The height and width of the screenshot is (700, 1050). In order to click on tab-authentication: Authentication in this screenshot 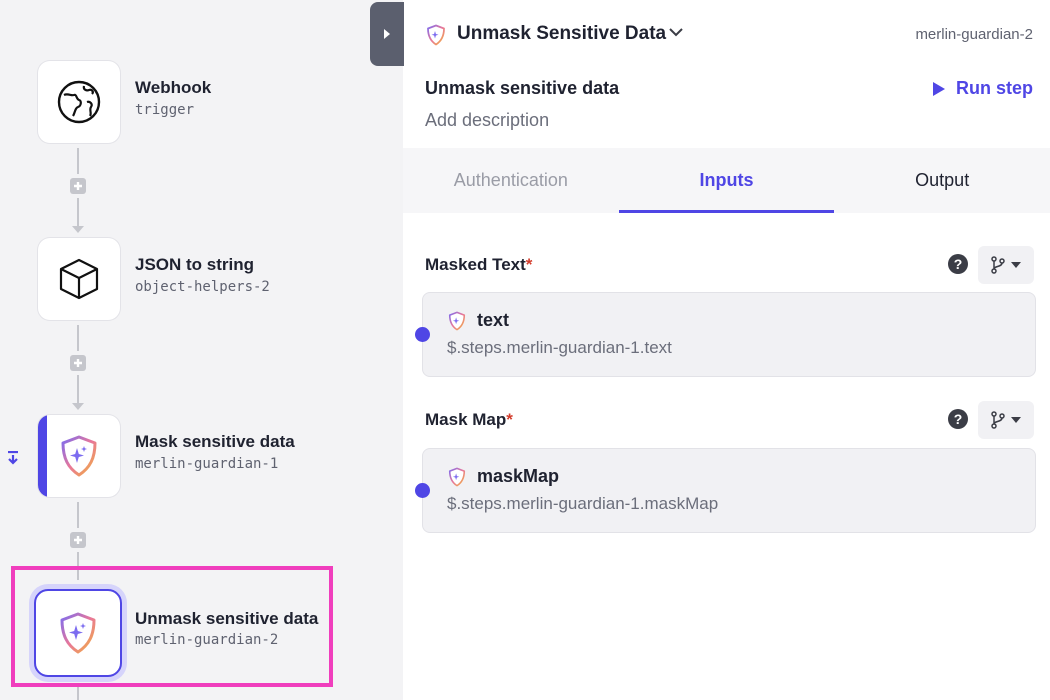, I will do `click(511, 180)`.